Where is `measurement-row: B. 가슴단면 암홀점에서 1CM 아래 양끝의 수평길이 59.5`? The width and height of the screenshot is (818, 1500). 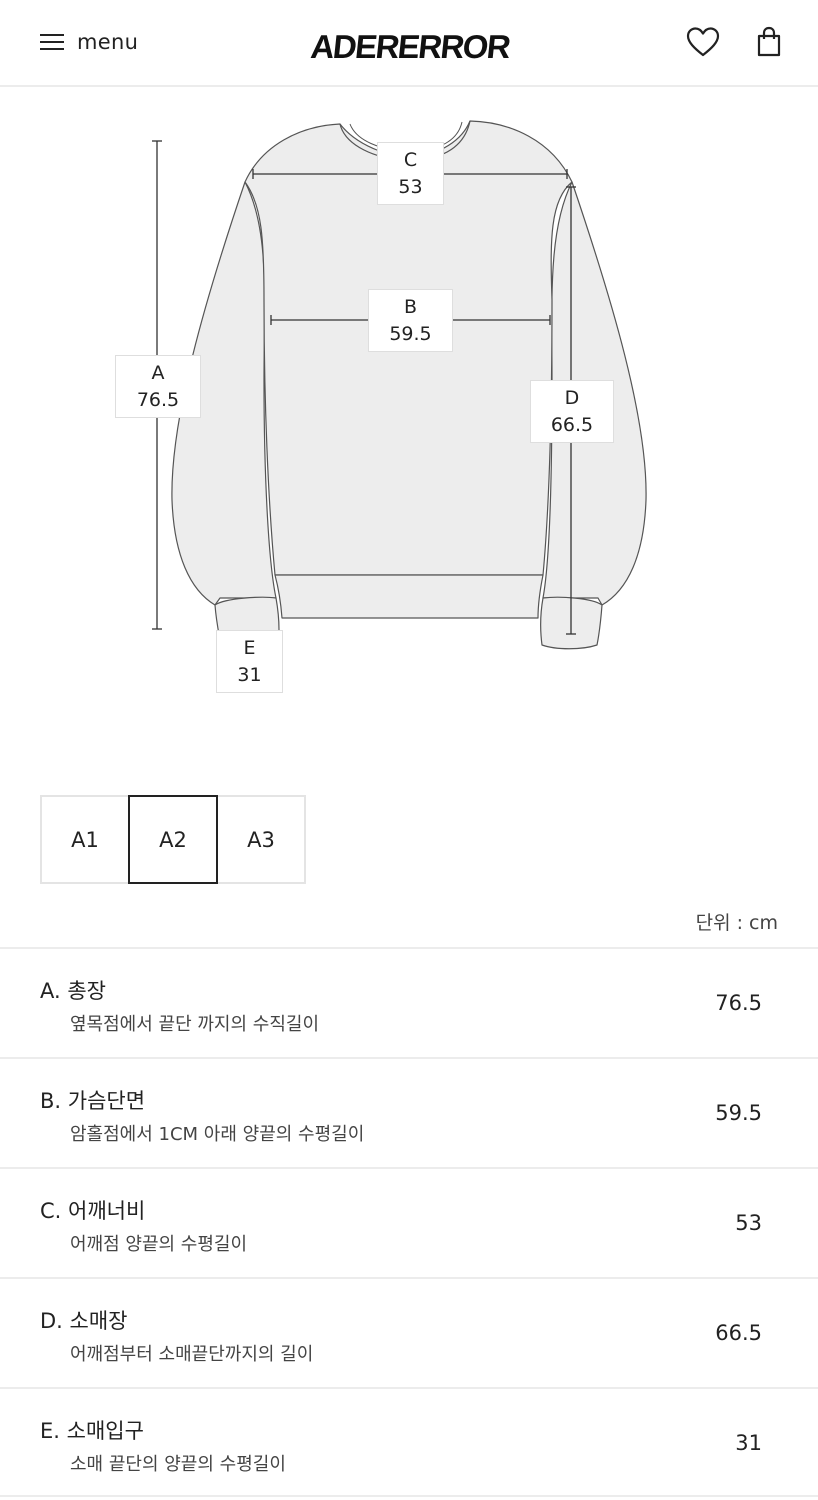 measurement-row: B. 가슴단면 암홀점에서 1CM 아래 양끝의 수평길이 59.5 is located at coordinates (409, 1112).